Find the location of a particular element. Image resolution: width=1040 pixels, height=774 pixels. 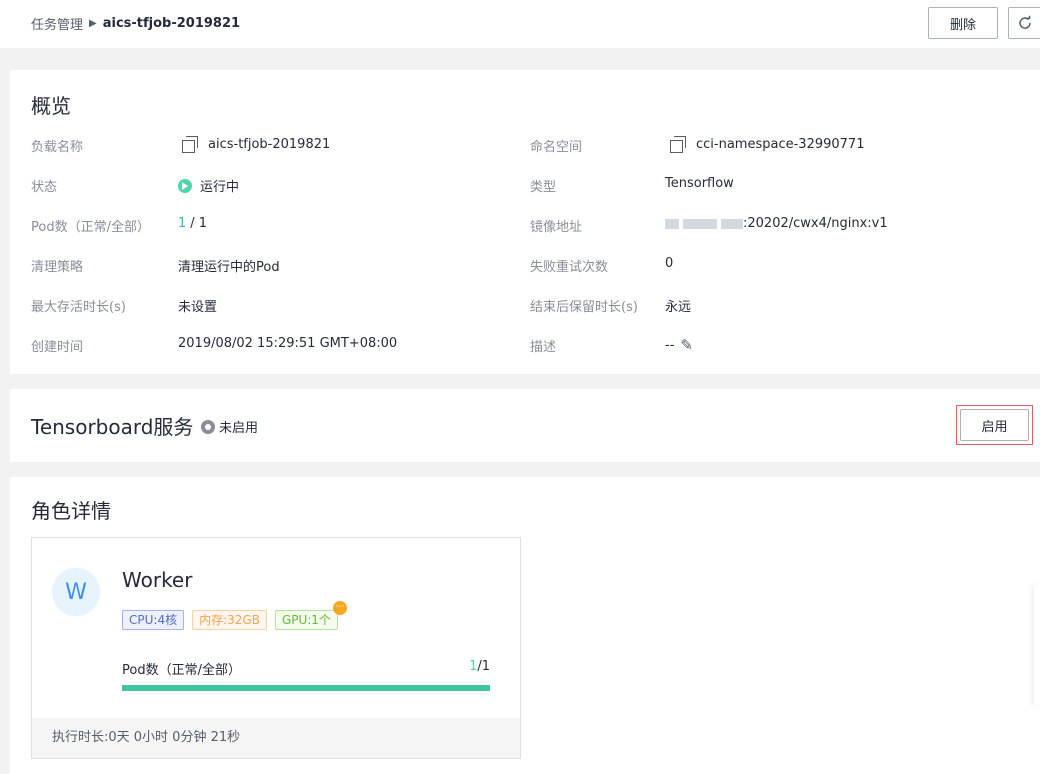

cleanup-policy-label: 清理策略 is located at coordinates (57, 267).